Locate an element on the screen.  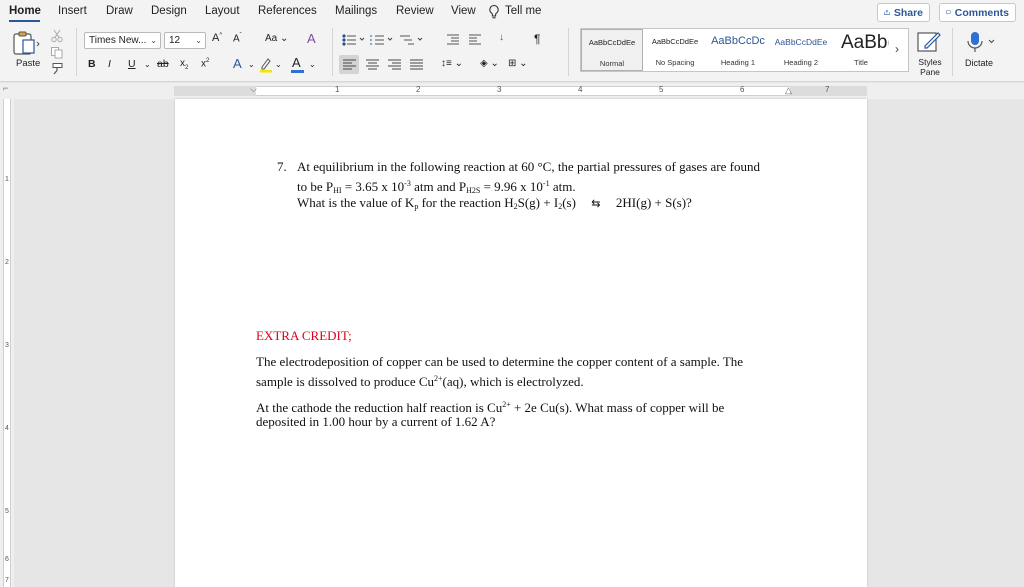
alignment-icons is located at coordinates (387, 65).